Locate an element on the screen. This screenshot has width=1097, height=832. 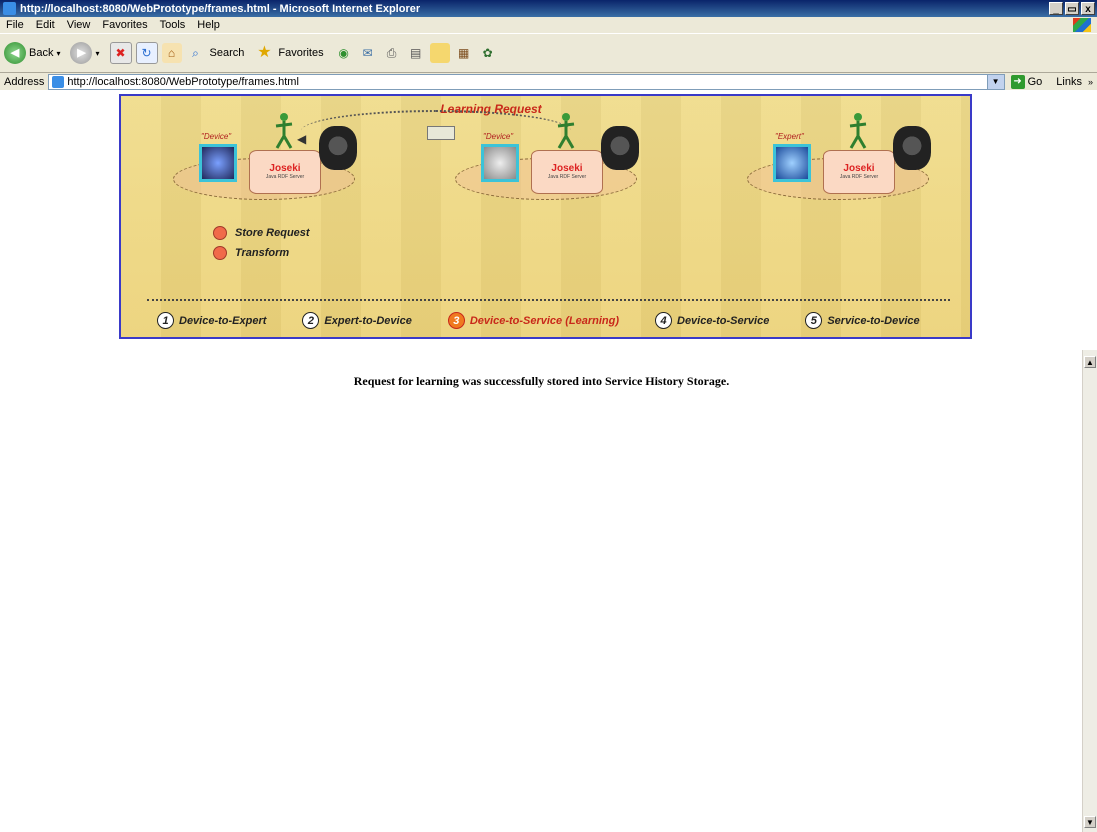
minimize-button: _ is located at coordinates (1056, 8).